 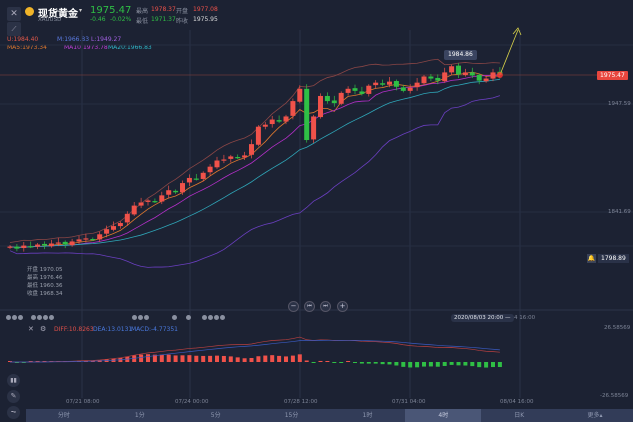 What do you see at coordinates (443, 415) in the screenshot?
I see `tab-4h: 4时` at bounding box center [443, 415].